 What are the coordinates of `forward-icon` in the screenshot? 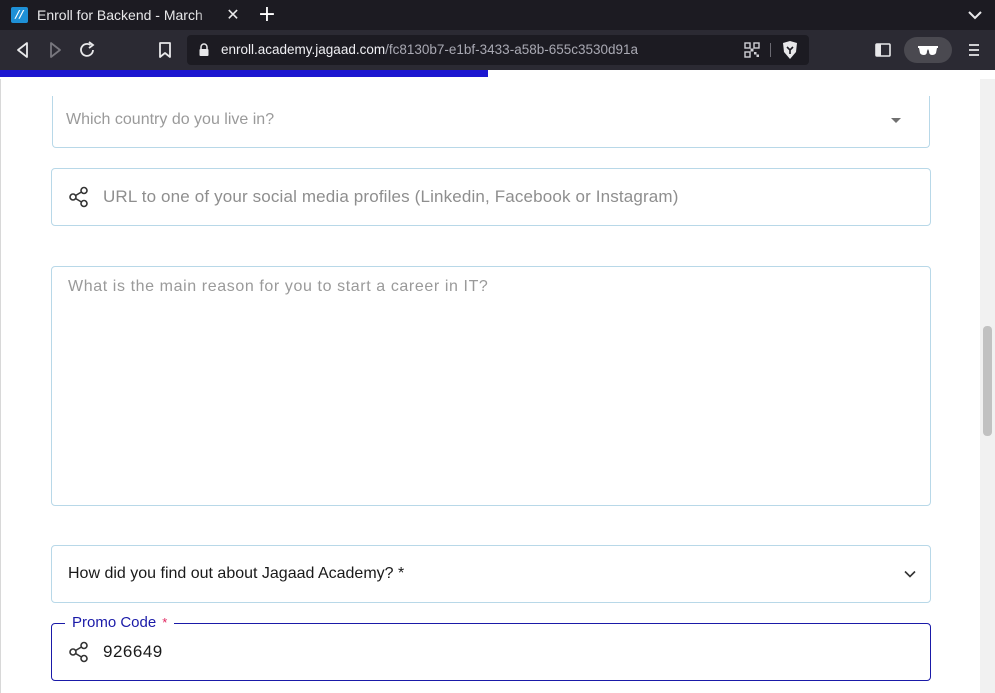 It's located at (55, 50).